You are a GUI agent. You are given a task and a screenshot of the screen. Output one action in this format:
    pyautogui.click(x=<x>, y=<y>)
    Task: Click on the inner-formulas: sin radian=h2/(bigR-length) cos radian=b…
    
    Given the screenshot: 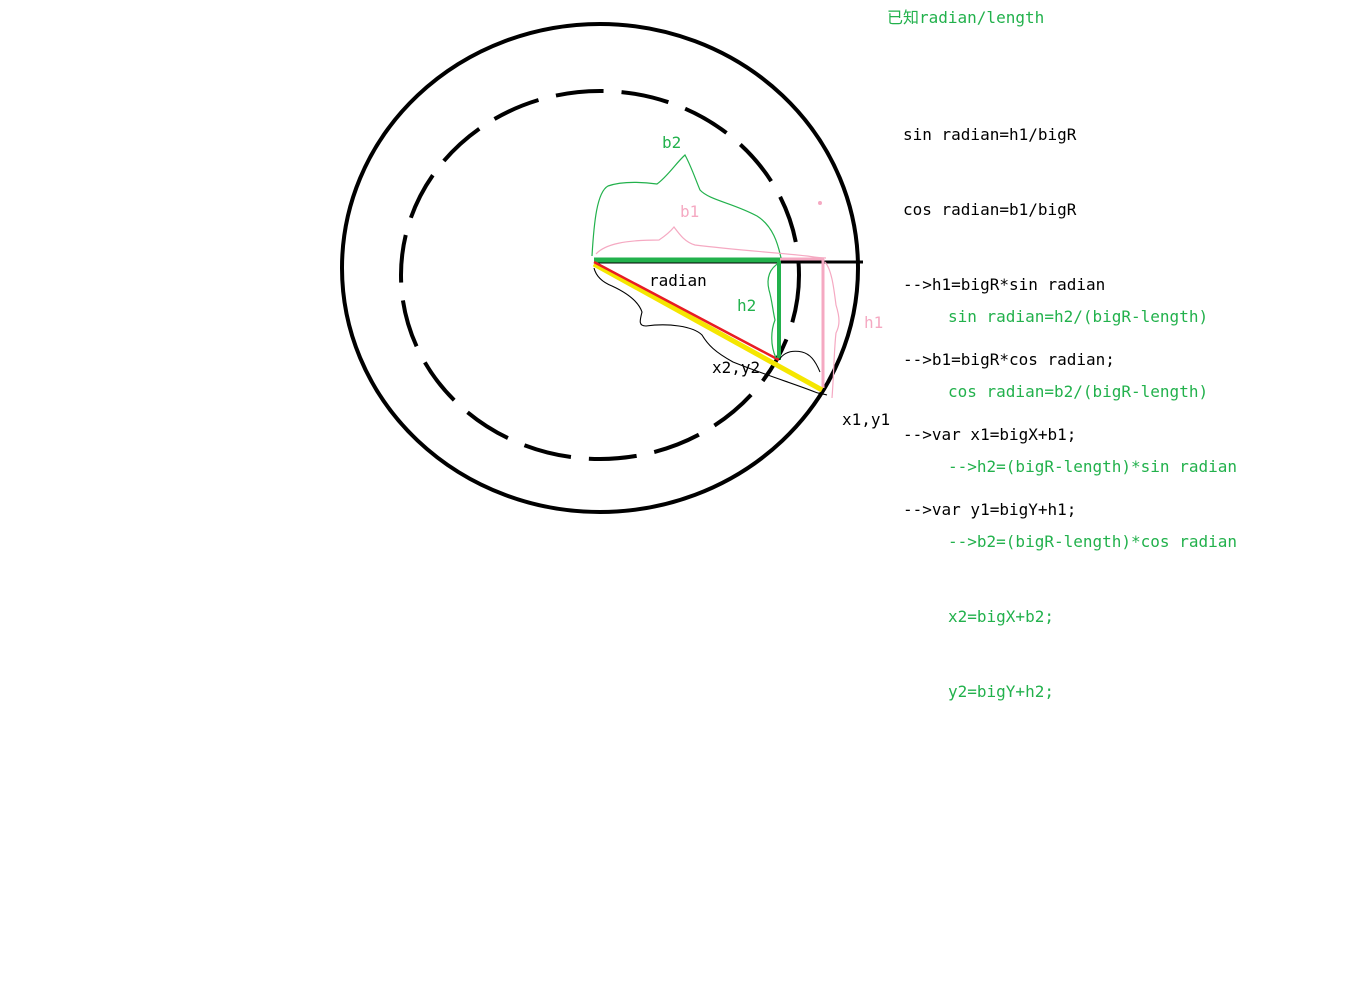 What is the action you would take?
    pyautogui.click(x=1092, y=504)
    